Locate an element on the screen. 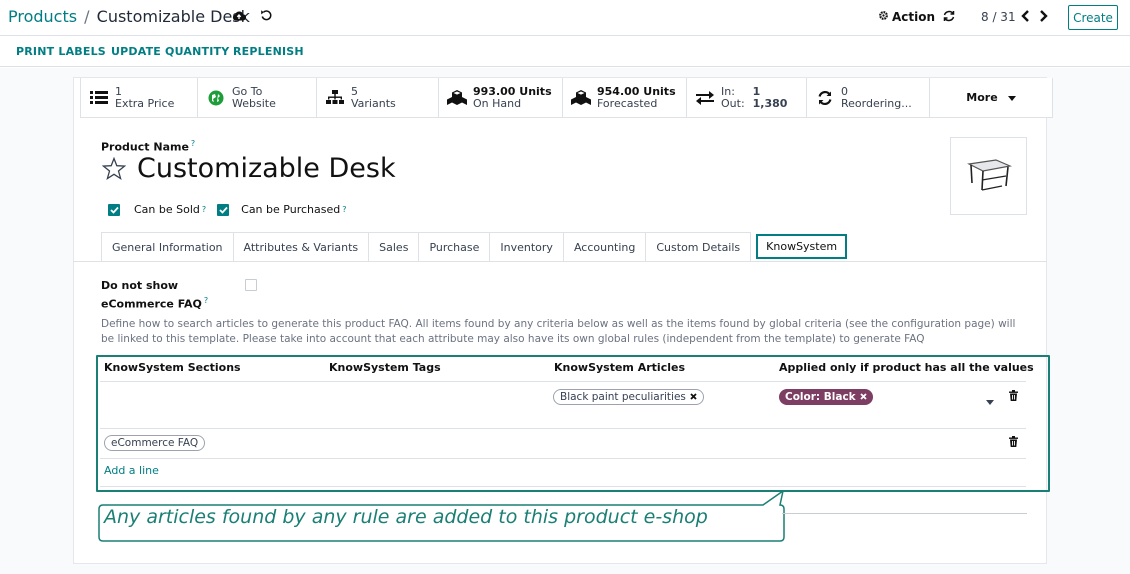 The image size is (1130, 574). section-tag: eCommerce FAQ is located at coordinates (155, 443).